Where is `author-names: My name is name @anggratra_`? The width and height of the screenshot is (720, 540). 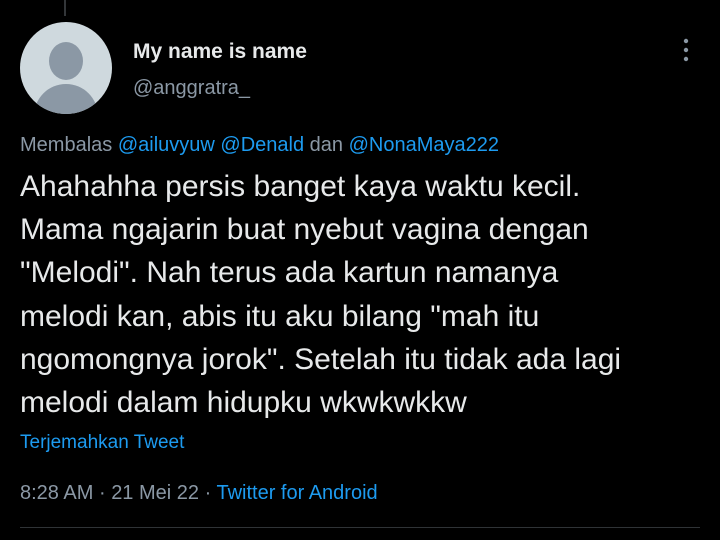
author-names: My name is name @anggratra_ is located at coordinates (220, 70).